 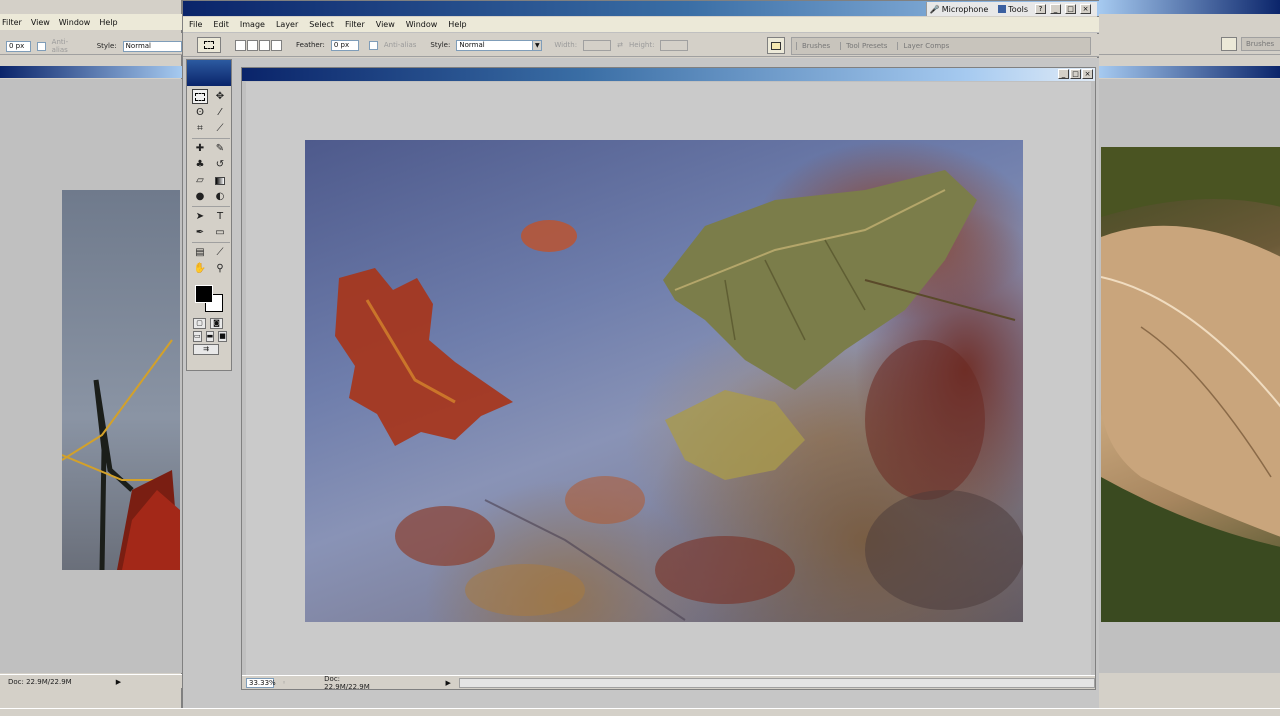 What do you see at coordinates (211, 138) in the screenshot?
I see `toolbox-divider` at bounding box center [211, 138].